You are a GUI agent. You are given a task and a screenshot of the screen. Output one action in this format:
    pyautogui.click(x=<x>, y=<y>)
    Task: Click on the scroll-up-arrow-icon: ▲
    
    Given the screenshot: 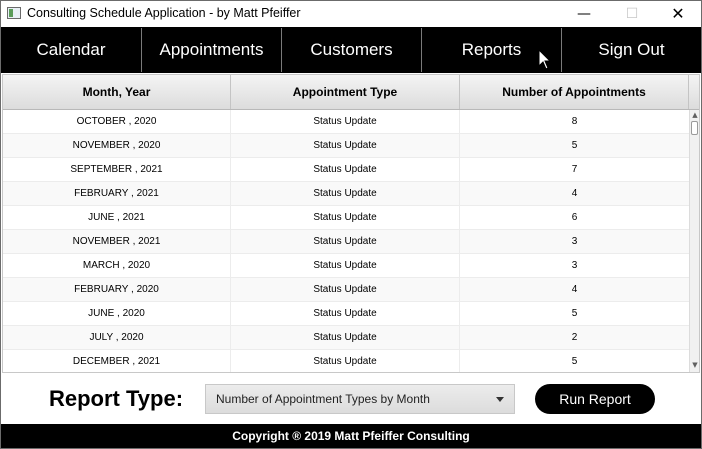 What is the action you would take?
    pyautogui.click(x=694, y=115)
    